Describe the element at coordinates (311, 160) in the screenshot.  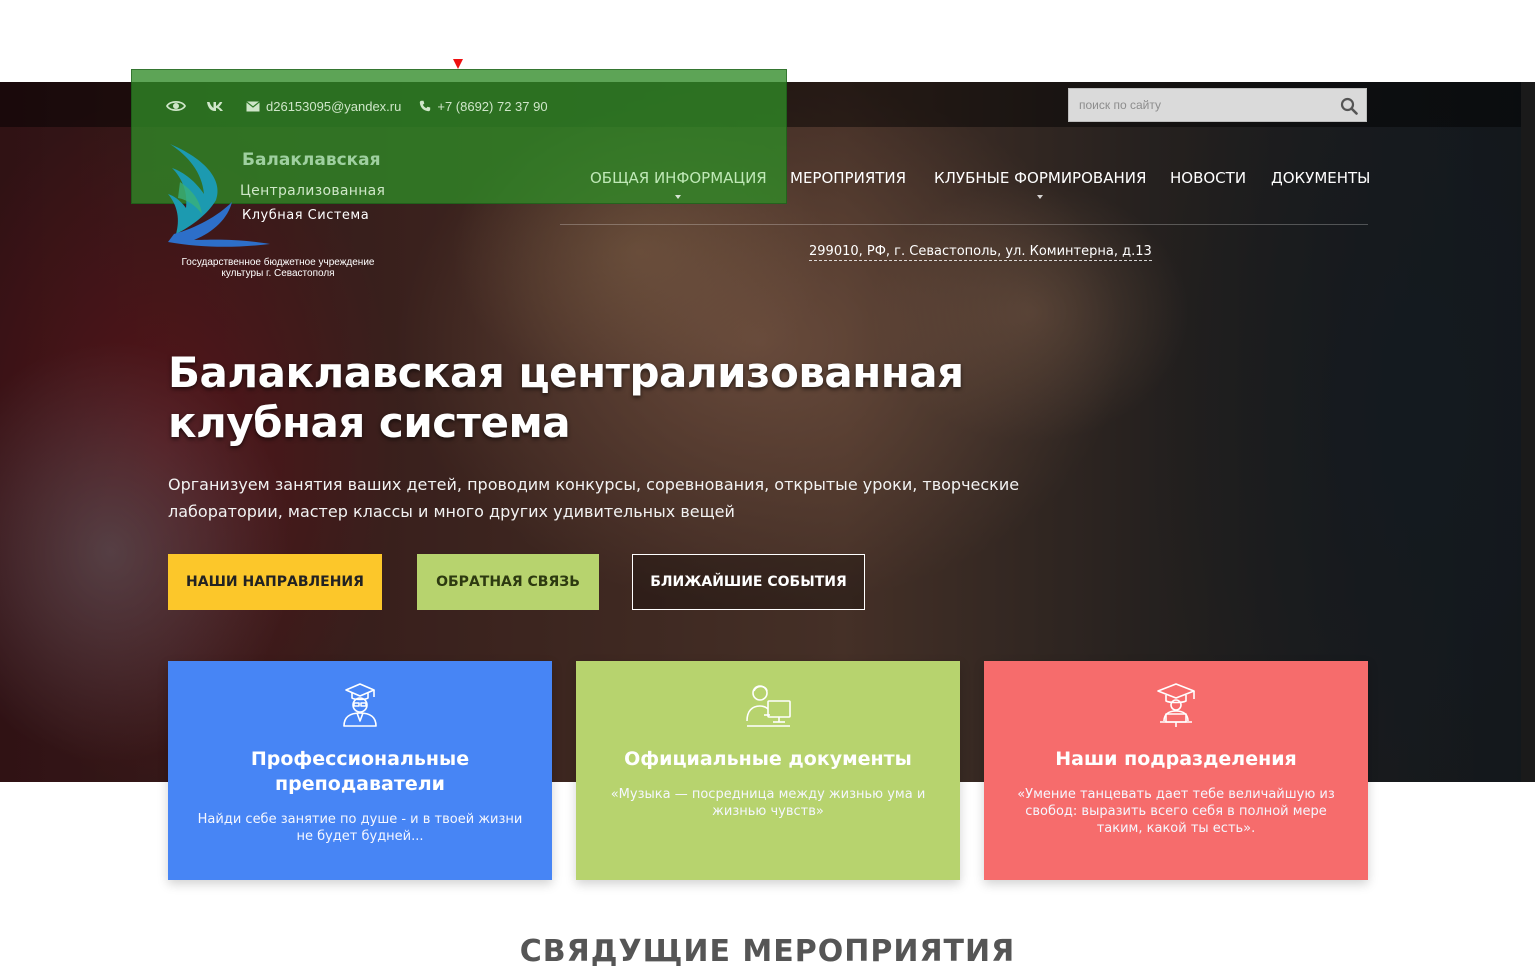
I see `logo-line-1: Балаклавская` at that location.